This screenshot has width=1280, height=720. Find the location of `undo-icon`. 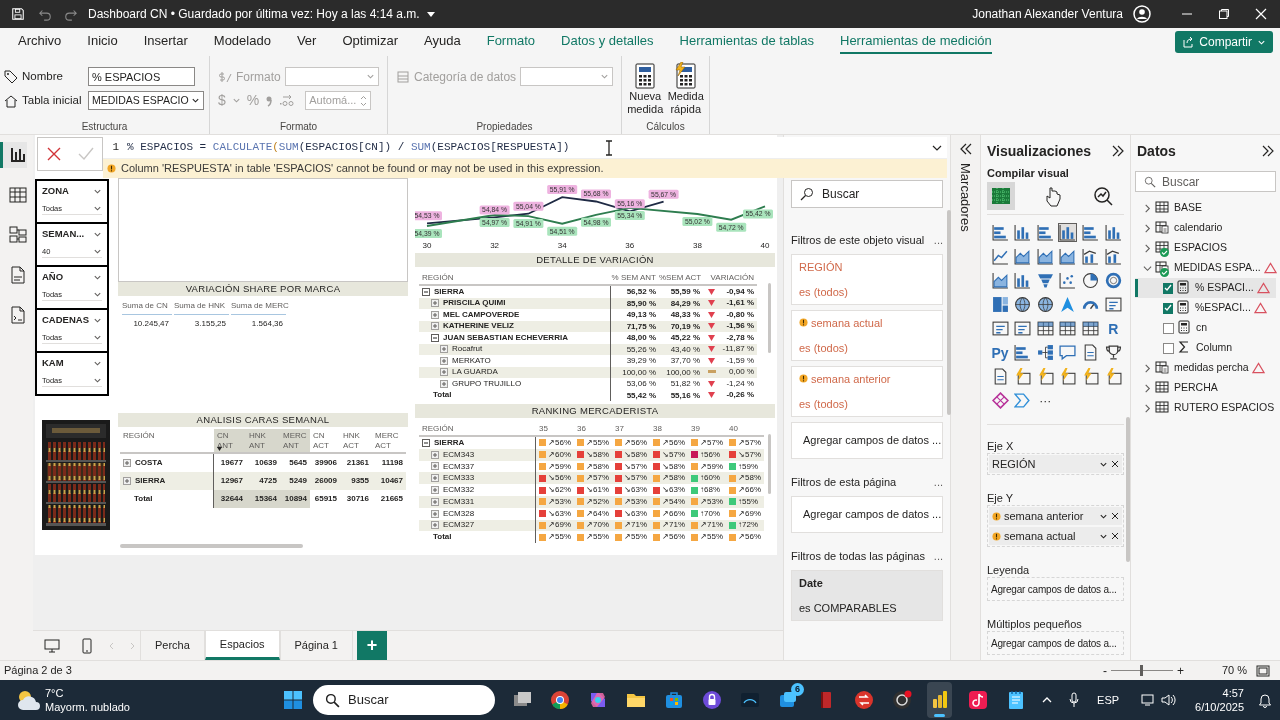

undo-icon is located at coordinates (45, 14).